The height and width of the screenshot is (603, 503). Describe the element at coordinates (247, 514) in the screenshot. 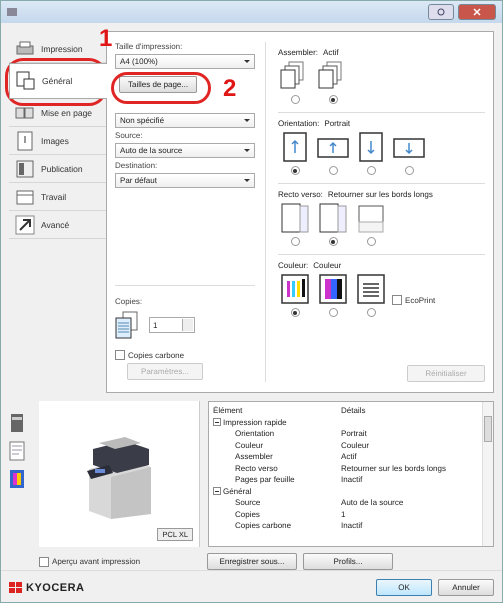

I see `item-cell-text: Copies` at that location.